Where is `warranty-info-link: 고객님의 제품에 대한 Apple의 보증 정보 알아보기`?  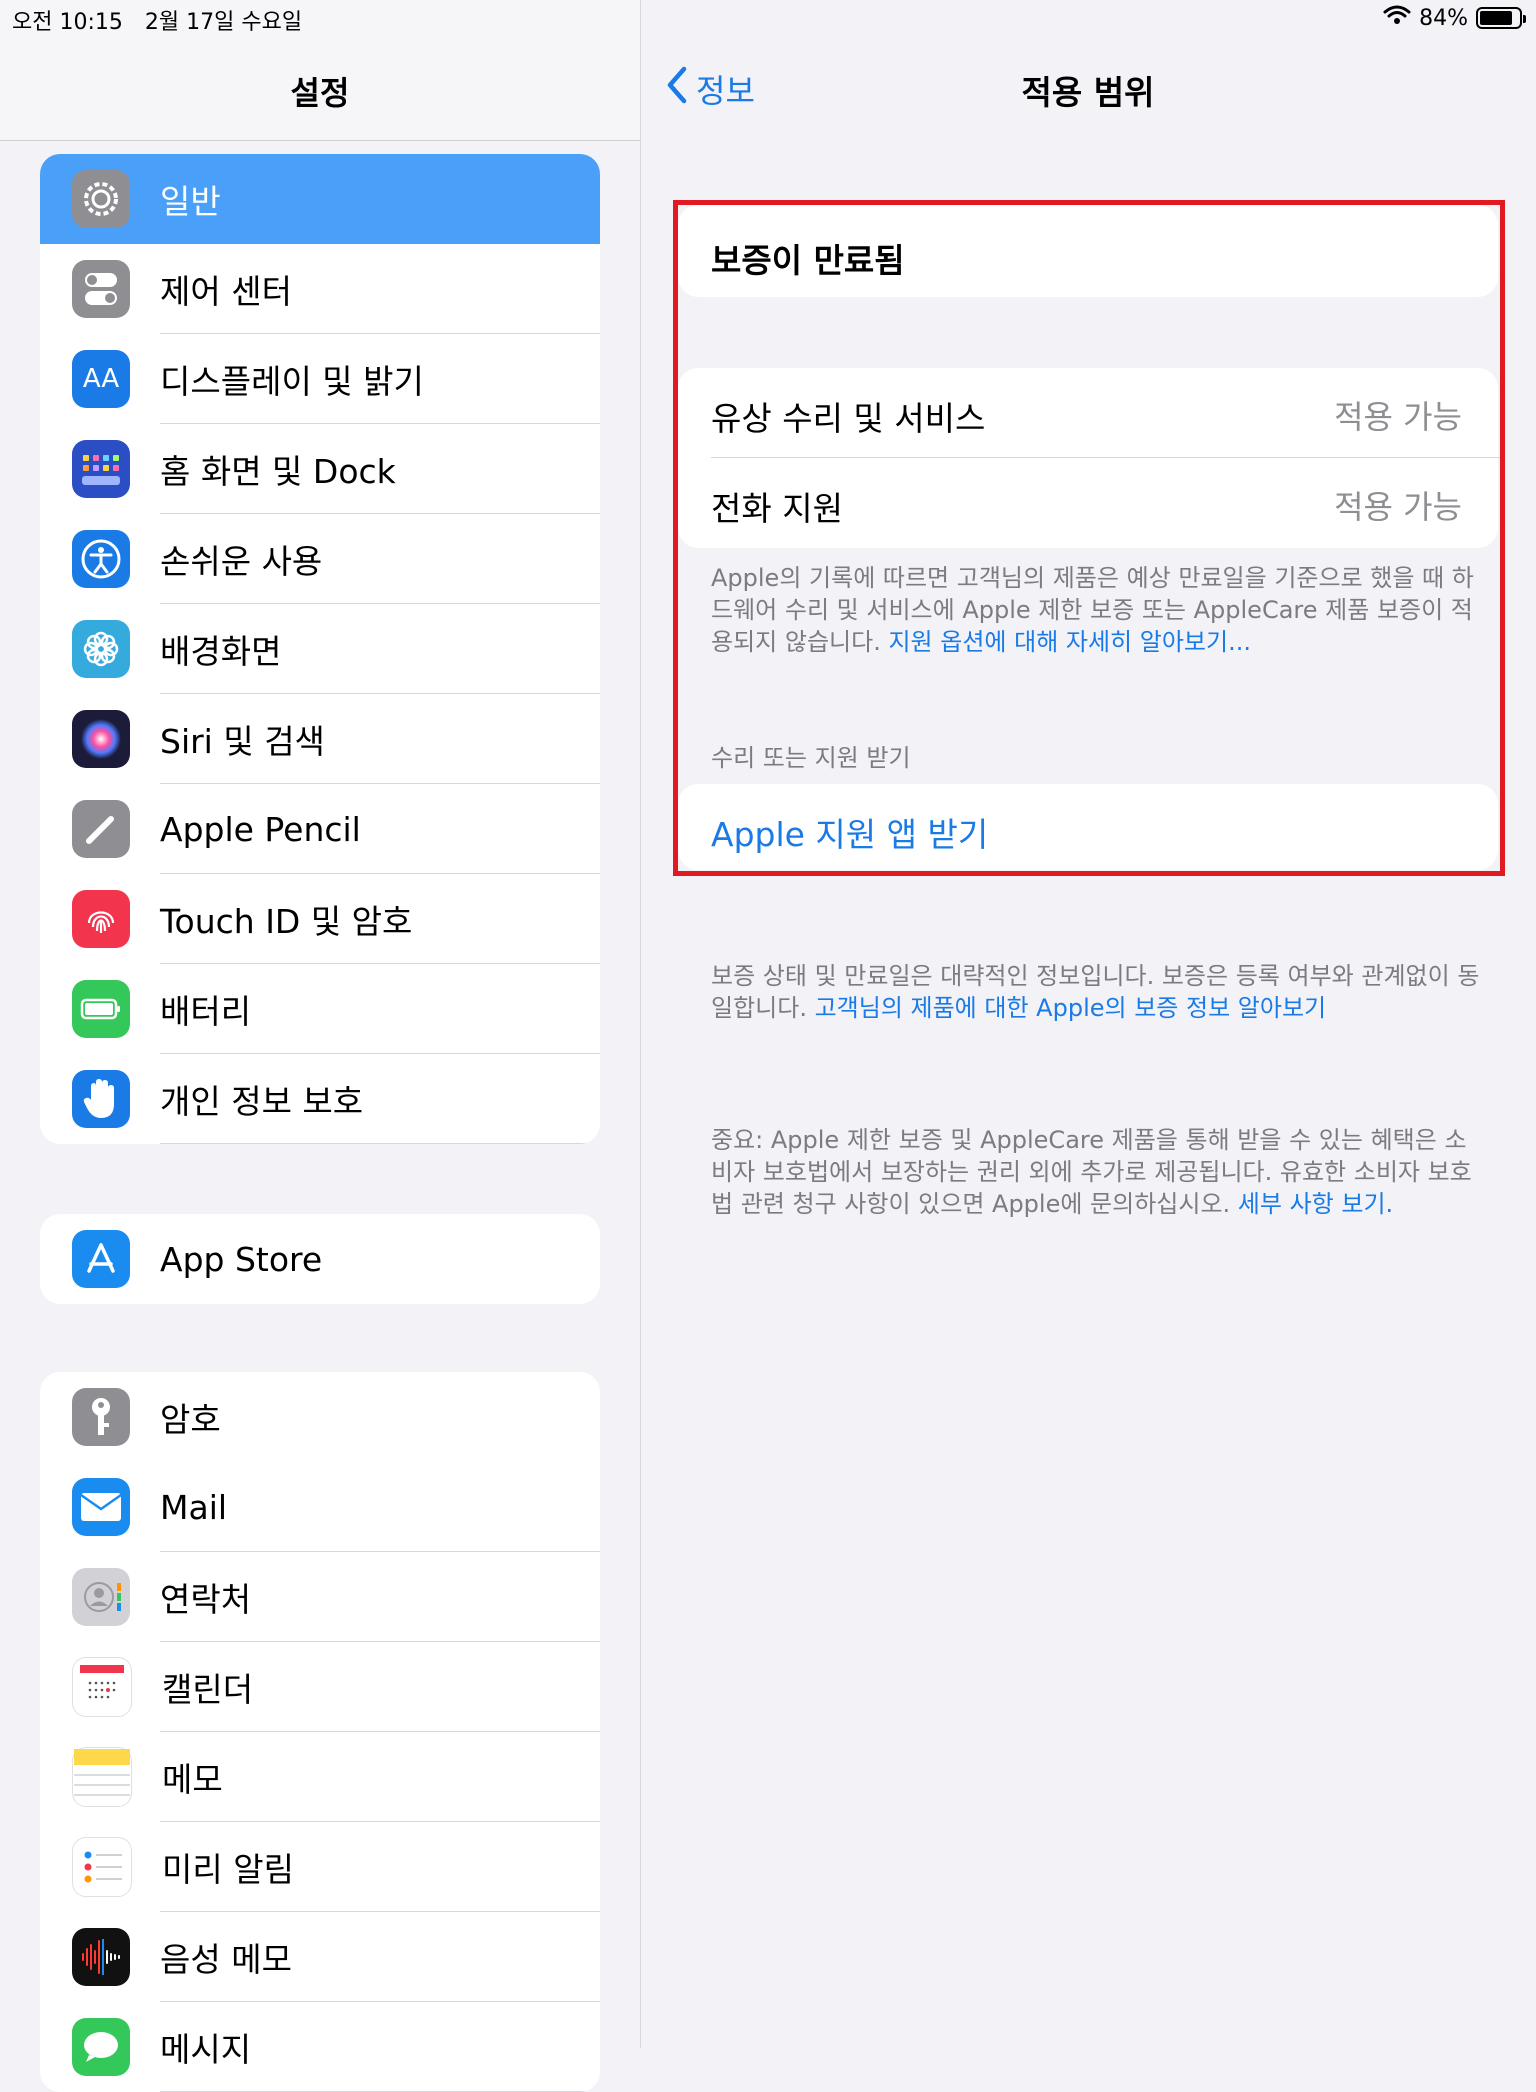 warranty-info-link: 고객님의 제품에 대한 Apple의 보증 정보 알아보기 is located at coordinates (1071, 1008).